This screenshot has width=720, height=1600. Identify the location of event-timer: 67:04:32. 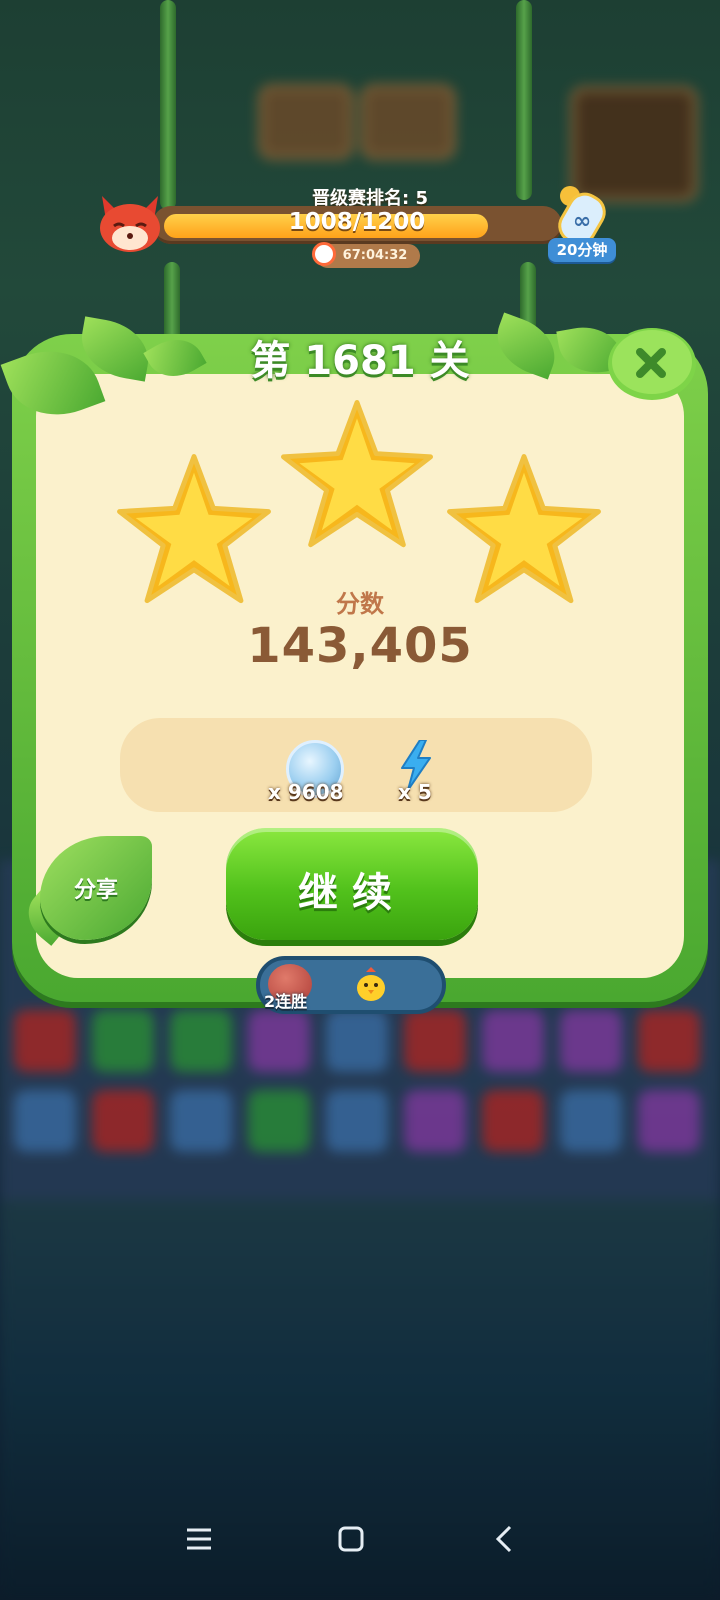
(366, 255).